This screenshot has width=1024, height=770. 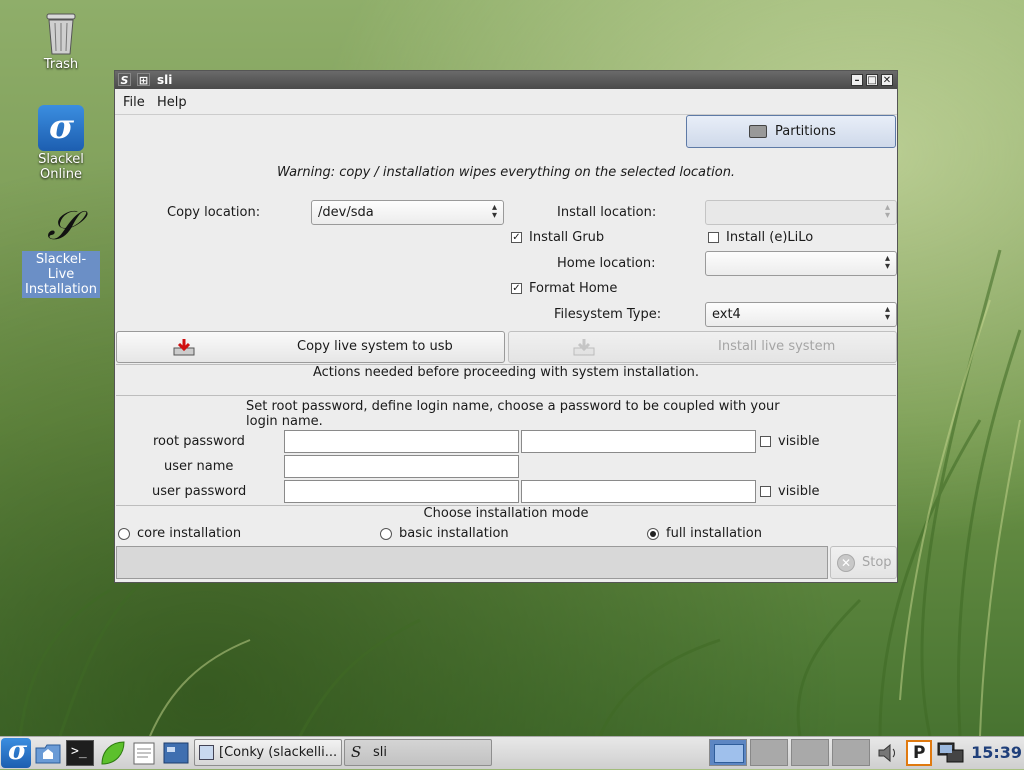 What do you see at coordinates (401, 466) in the screenshot?
I see `user-name-input` at bounding box center [401, 466].